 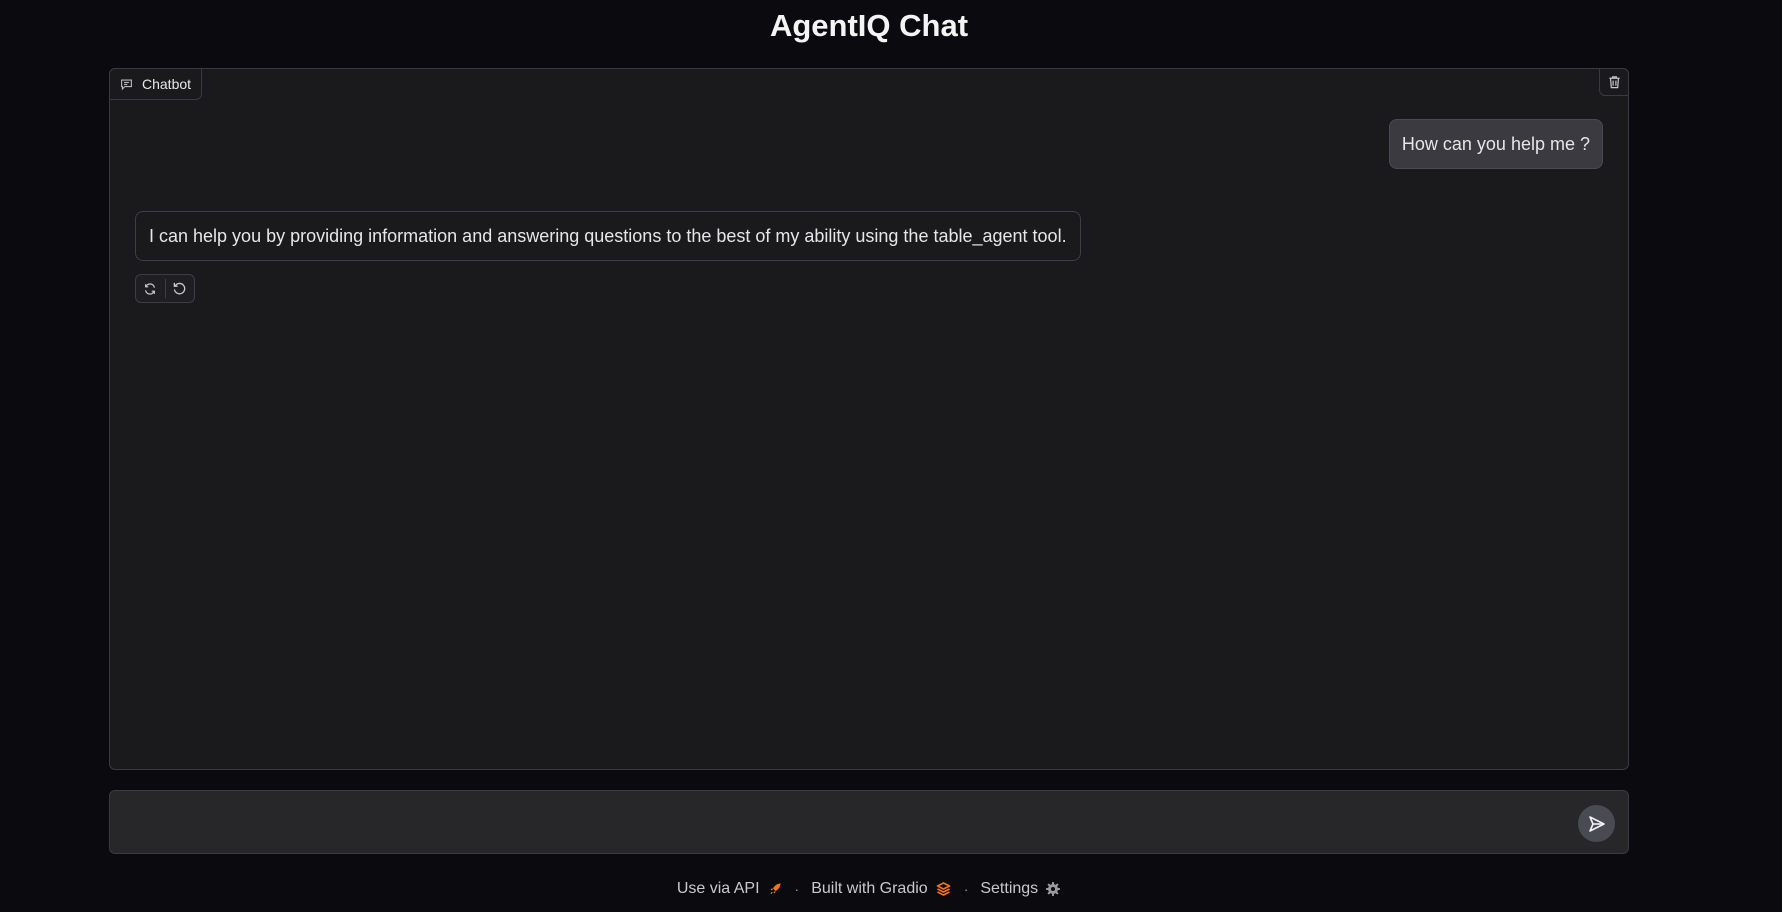 I want to click on undo-button, so click(x=180, y=288).